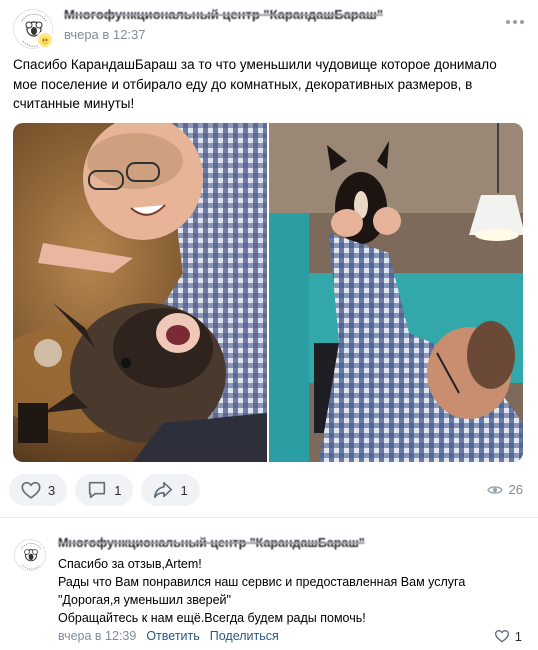 The width and height of the screenshot is (538, 650). What do you see at coordinates (45, 40) in the screenshot?
I see `story-badge-icon` at bounding box center [45, 40].